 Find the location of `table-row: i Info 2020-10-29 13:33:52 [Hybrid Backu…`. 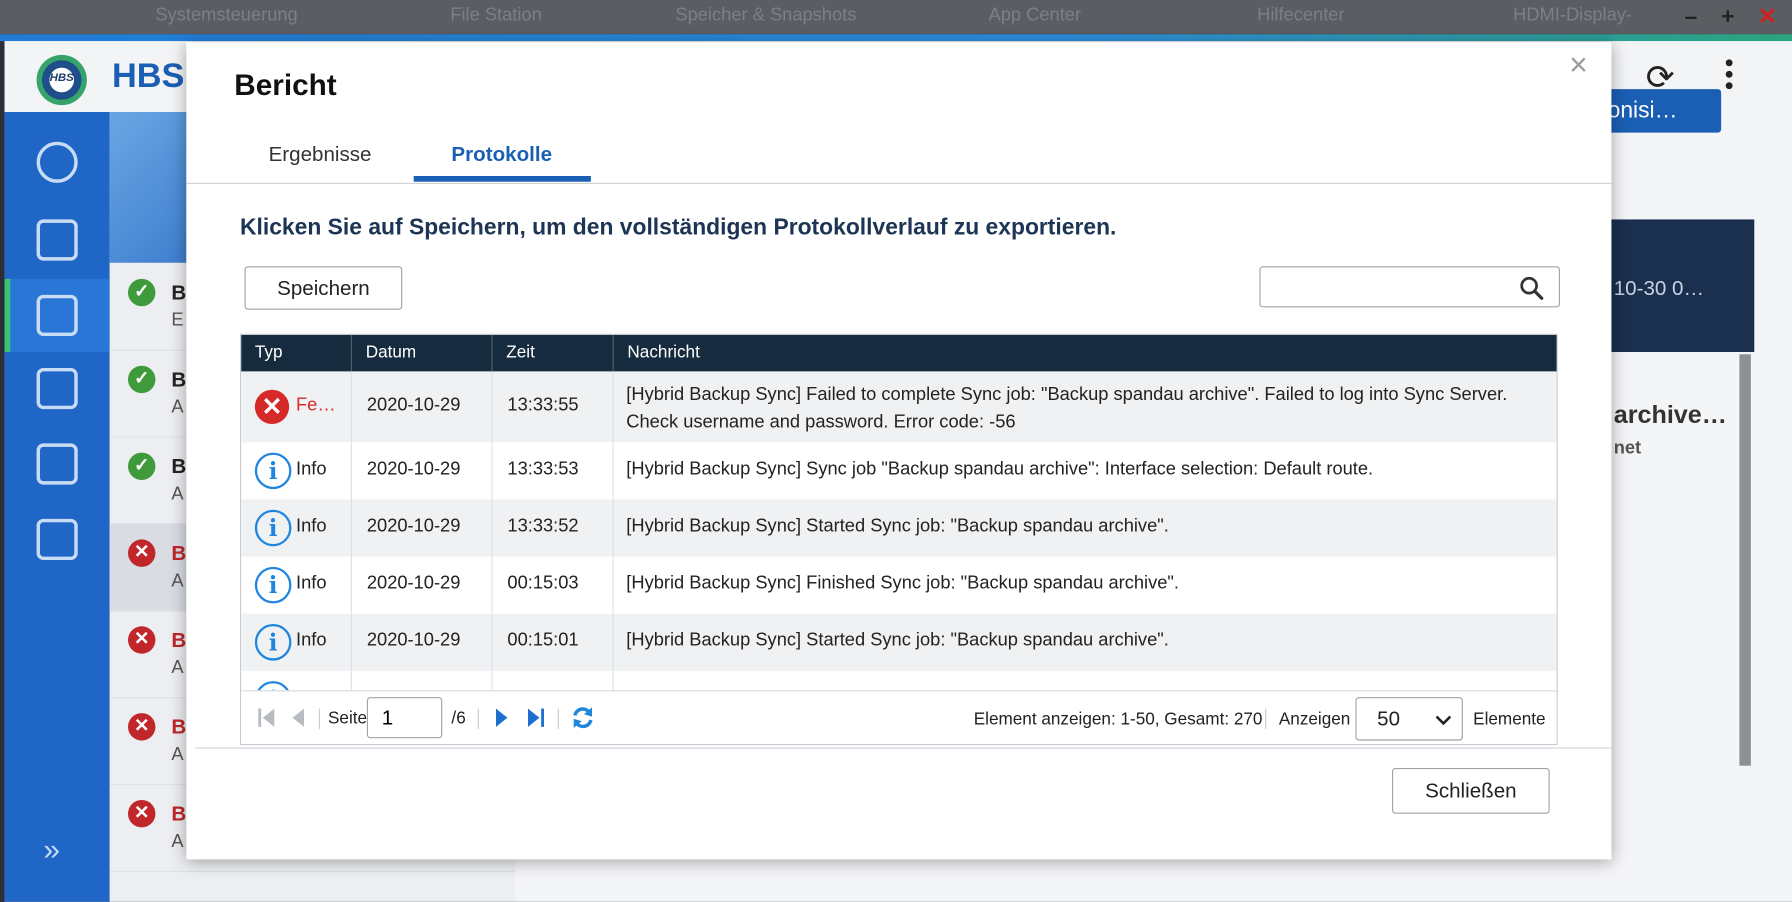

table-row: i Info 2020-10-29 13:33:52 [Hybrid Backu… is located at coordinates (899, 528).